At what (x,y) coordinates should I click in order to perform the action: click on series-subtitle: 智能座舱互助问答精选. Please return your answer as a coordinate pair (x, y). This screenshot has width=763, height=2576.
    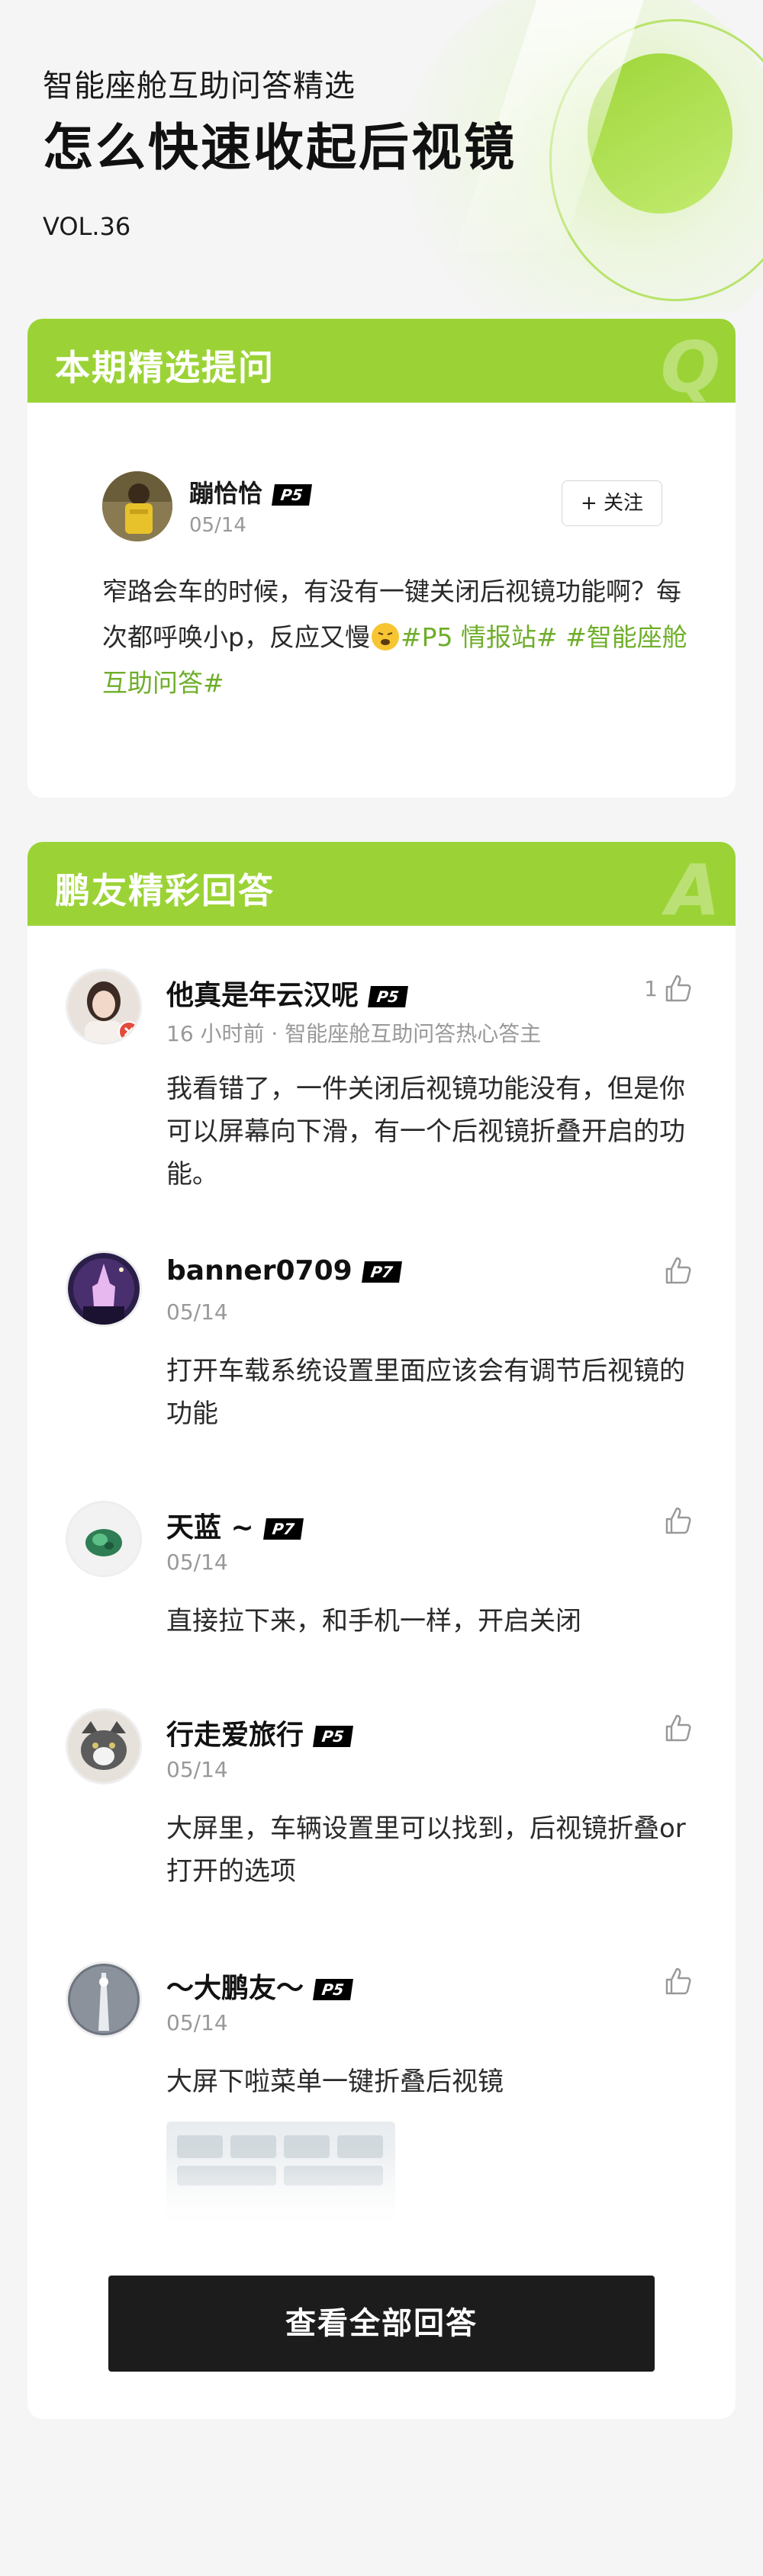
    Looking at the image, I should click on (199, 86).